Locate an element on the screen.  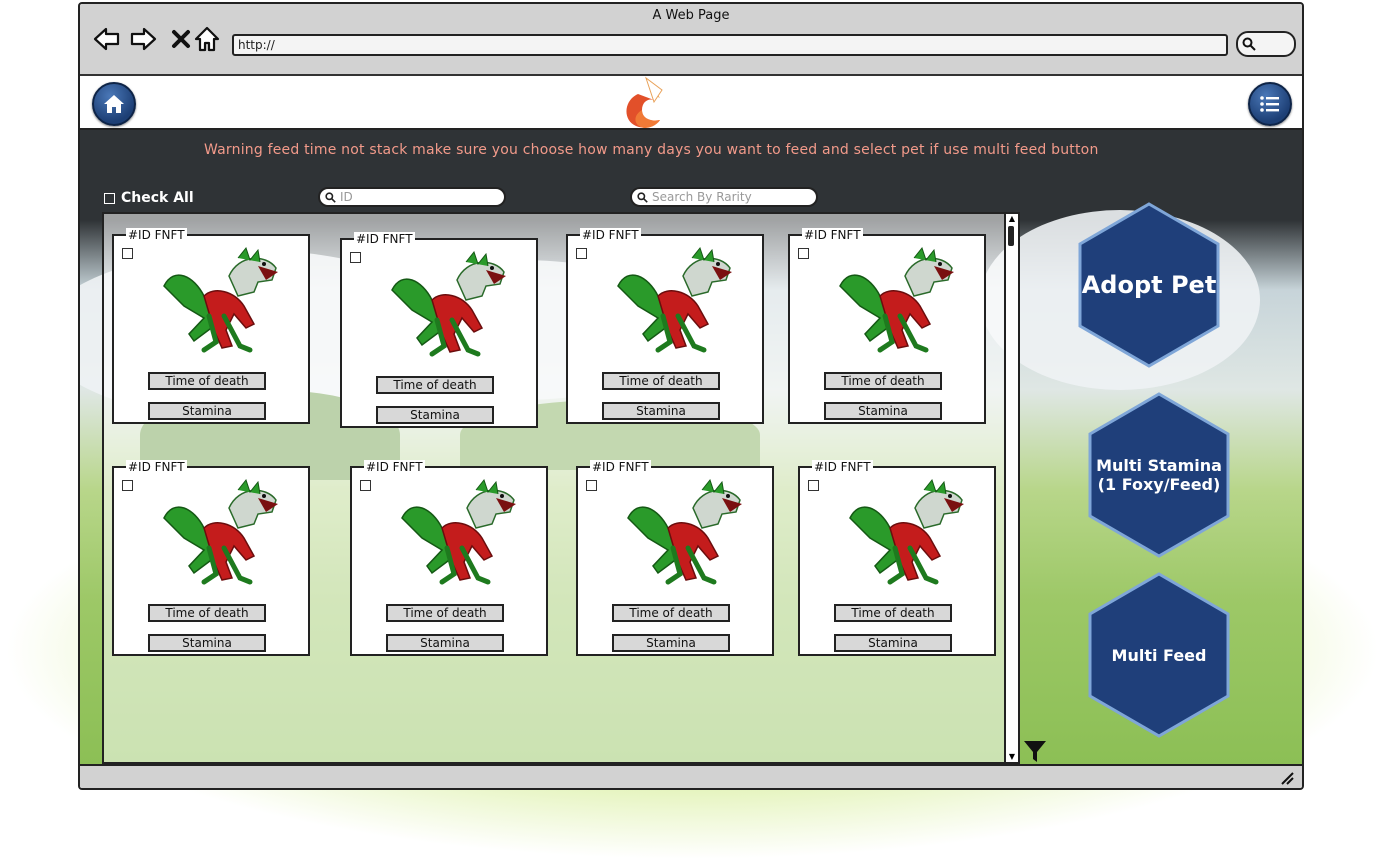
multi-feed-label: Multi Feed is located at coordinates (1159, 655).